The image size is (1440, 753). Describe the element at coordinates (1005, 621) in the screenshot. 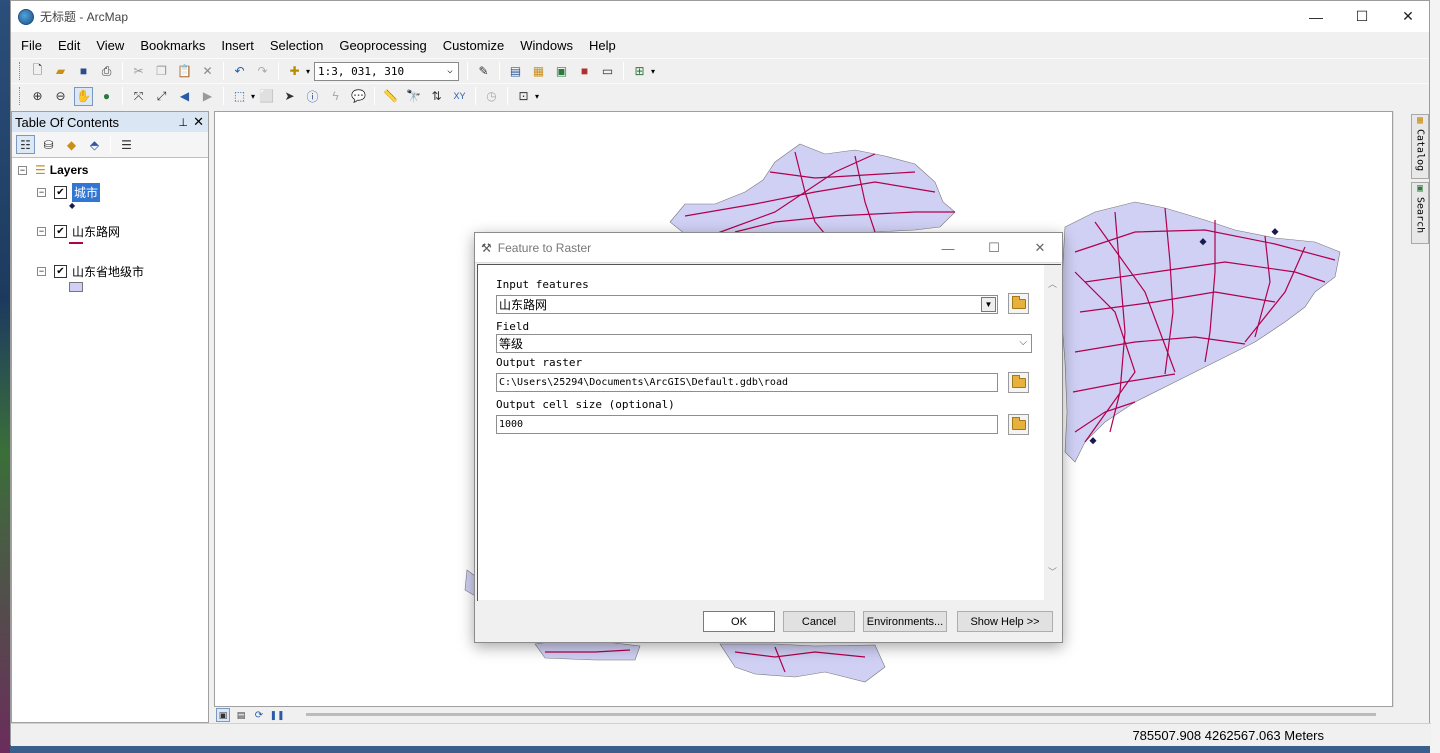

I see `show-help-button: Show Help >>` at that location.